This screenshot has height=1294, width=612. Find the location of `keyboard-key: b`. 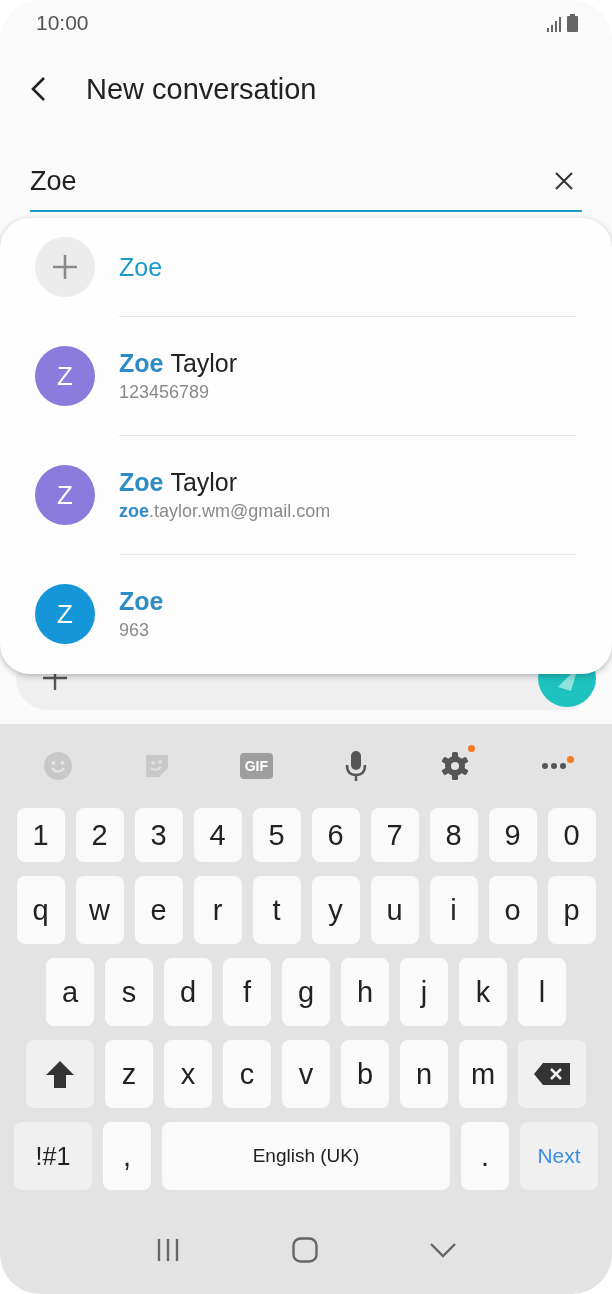

keyboard-key: b is located at coordinates (365, 1074).